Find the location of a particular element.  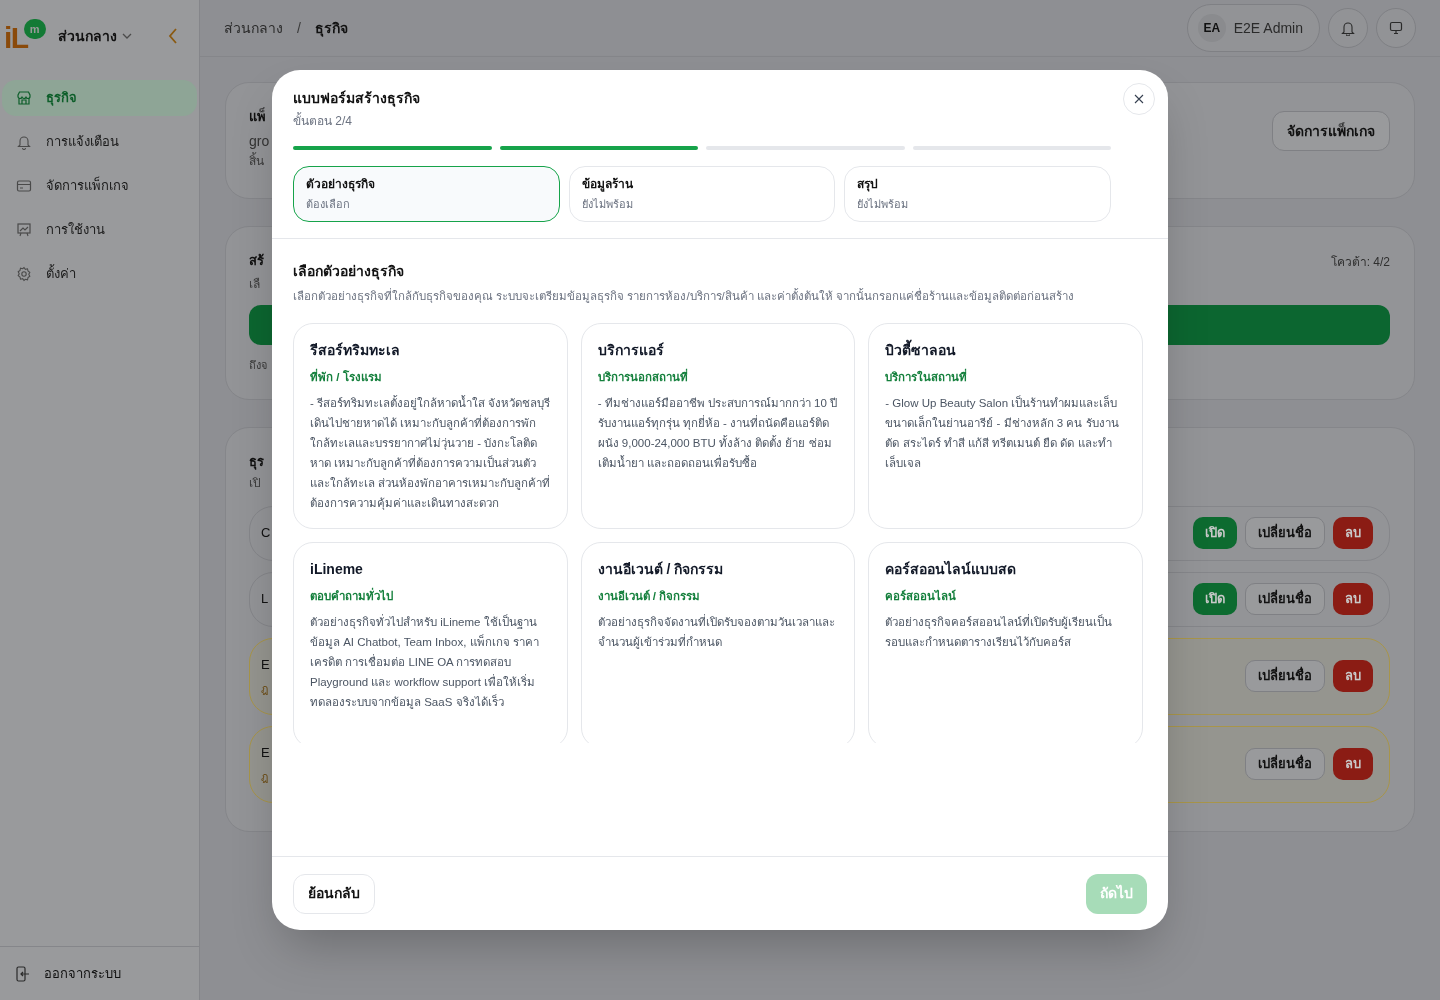

dialog-title: แบบฟอร์มสร้างธุรกิจ is located at coordinates (356, 99).